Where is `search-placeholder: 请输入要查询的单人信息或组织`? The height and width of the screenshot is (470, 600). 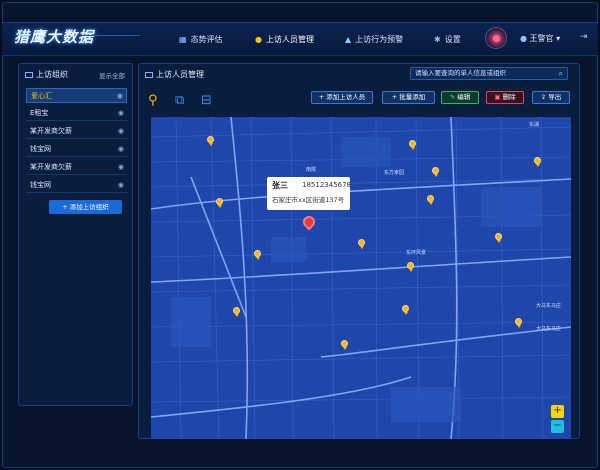
search-placeholder: 请输入要查询的单人信息或组织 is located at coordinates (460, 73).